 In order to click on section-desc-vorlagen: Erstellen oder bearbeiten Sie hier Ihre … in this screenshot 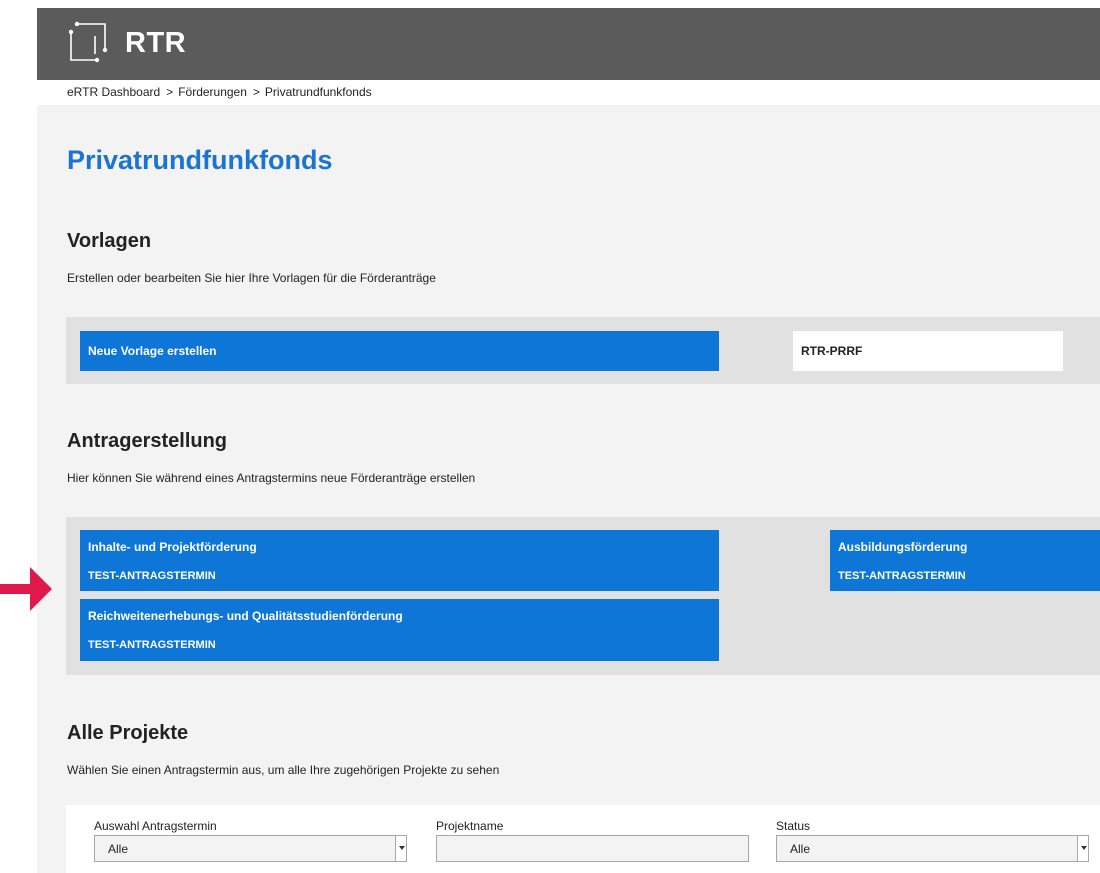, I will do `click(251, 278)`.